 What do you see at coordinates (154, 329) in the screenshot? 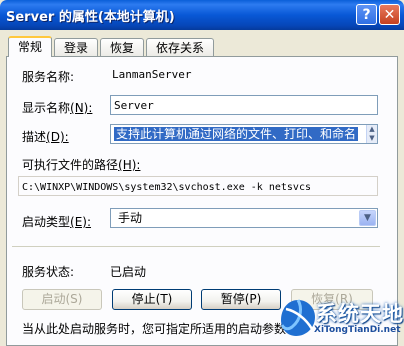
I see `hint-text: 当从此处启动服务时，您可指定所适用的启动参数` at bounding box center [154, 329].